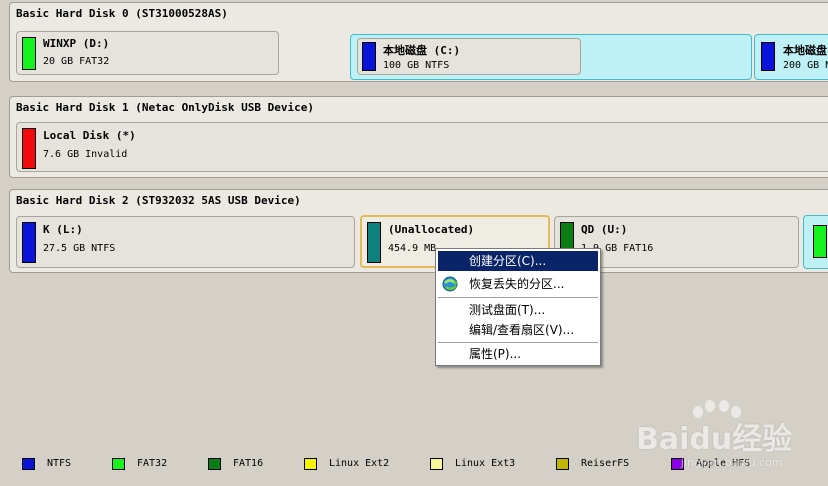 This screenshot has width=828, height=486. I want to click on watermark-sub: jingyan.baidu.com, so click(732, 462).